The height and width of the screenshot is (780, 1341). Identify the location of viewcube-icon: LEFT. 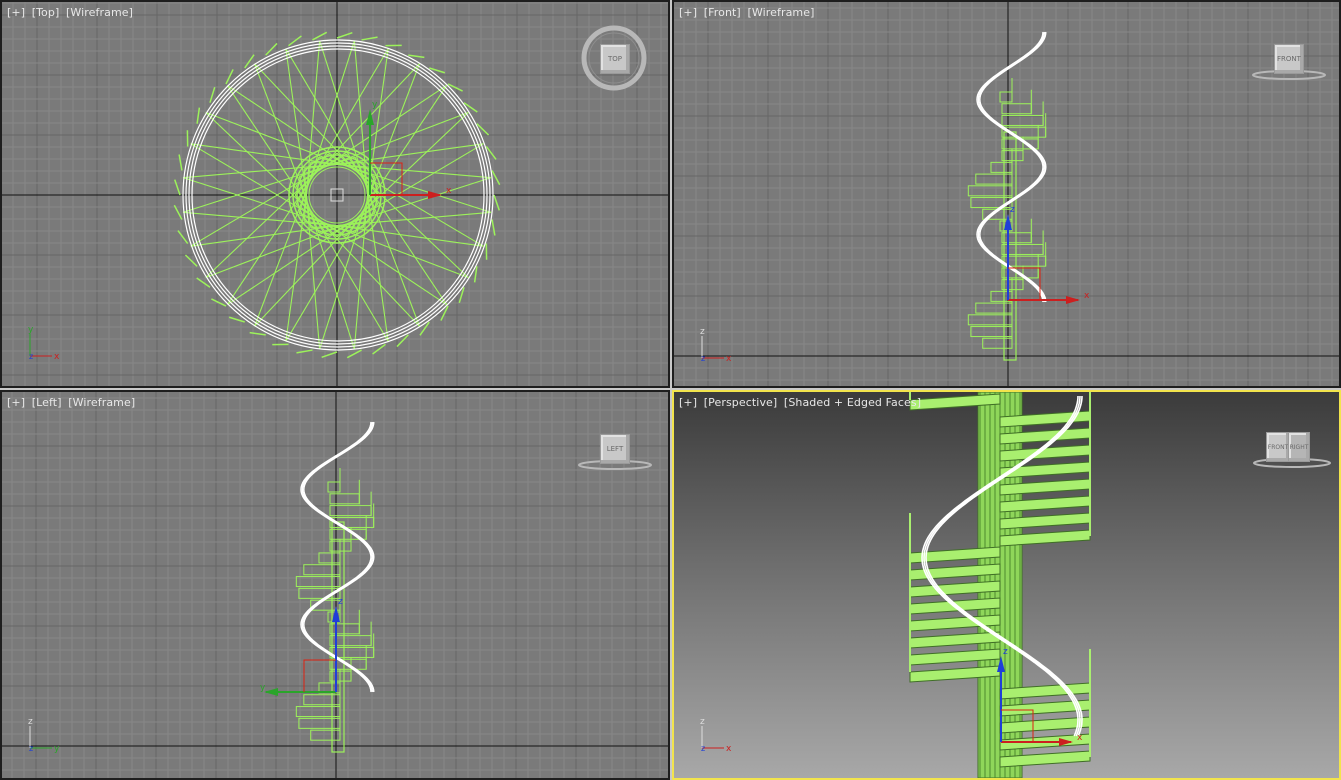
(615, 454).